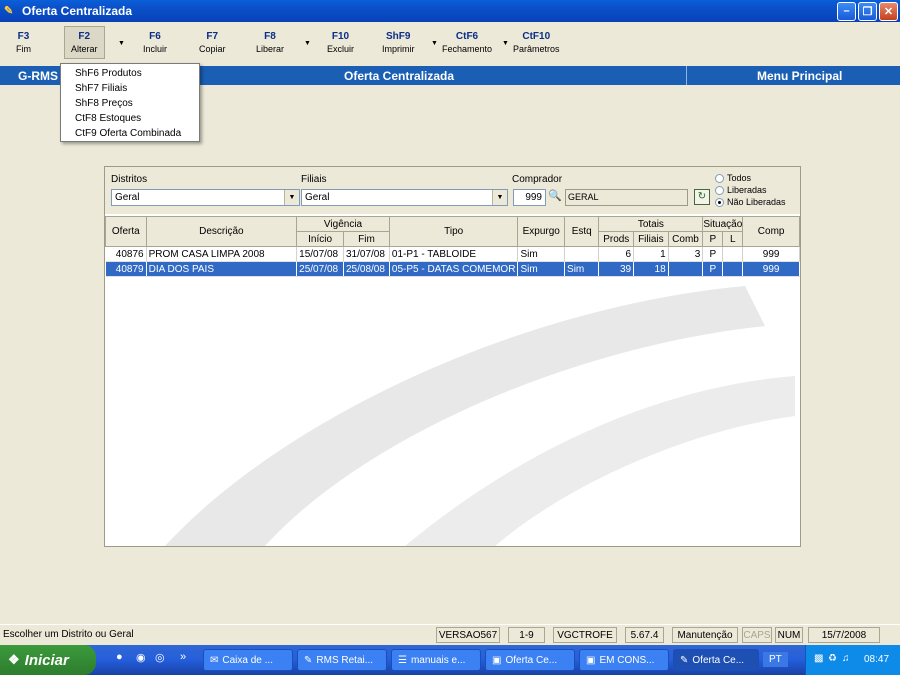 This screenshot has height=675, width=900. What do you see at coordinates (867, 11) in the screenshot?
I see `maximize-button: ❐` at bounding box center [867, 11].